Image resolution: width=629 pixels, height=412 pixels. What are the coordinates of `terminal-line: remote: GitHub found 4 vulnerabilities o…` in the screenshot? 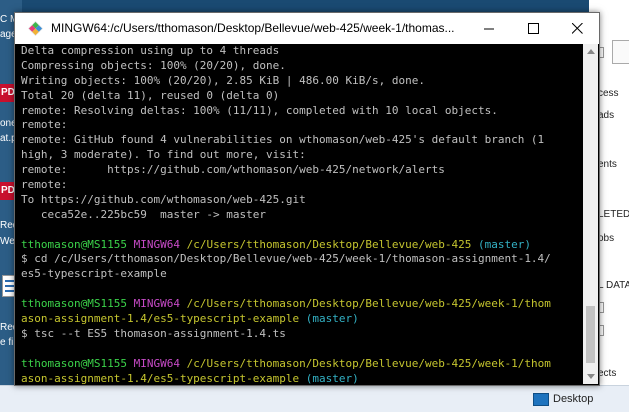 It's located at (283, 140).